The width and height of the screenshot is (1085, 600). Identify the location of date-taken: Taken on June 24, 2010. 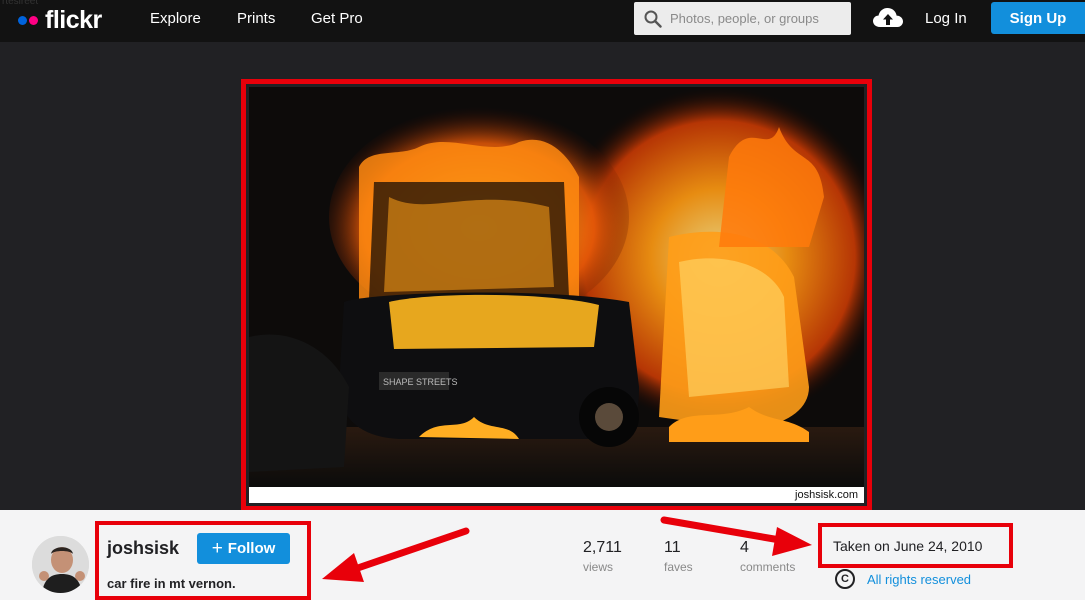
(907, 546).